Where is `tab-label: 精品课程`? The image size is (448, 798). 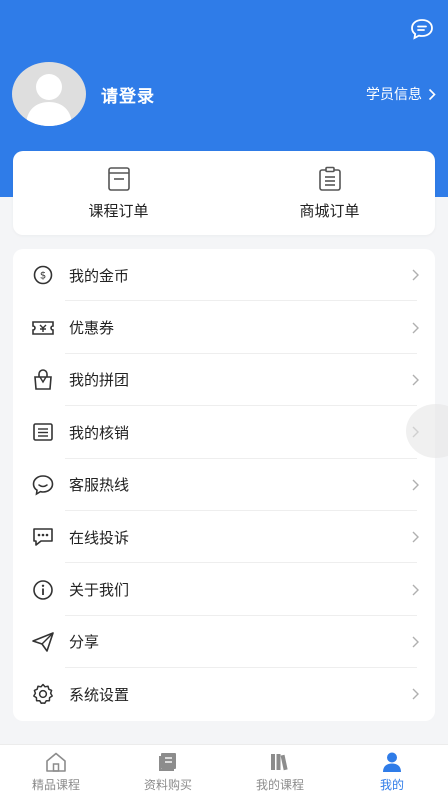 tab-label: 精品课程 is located at coordinates (55, 784).